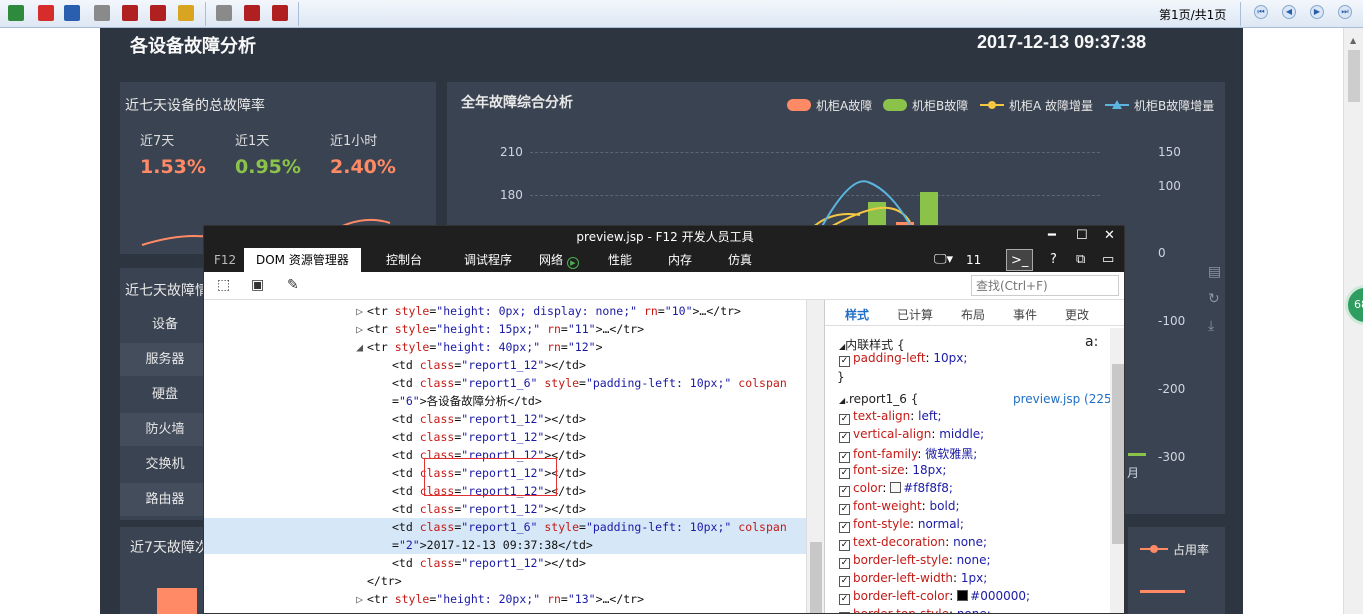 The image size is (1363, 614). I want to click on expand-toggle-icon: ◢, so click(285, 347).